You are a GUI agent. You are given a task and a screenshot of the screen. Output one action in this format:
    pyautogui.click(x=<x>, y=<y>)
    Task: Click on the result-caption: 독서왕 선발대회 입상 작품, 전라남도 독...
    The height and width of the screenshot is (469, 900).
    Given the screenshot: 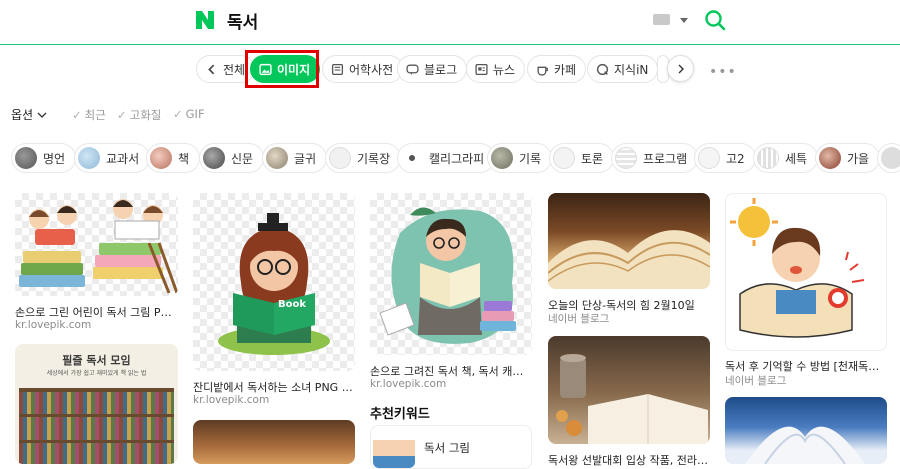 What is the action you would take?
    pyautogui.click(x=629, y=460)
    